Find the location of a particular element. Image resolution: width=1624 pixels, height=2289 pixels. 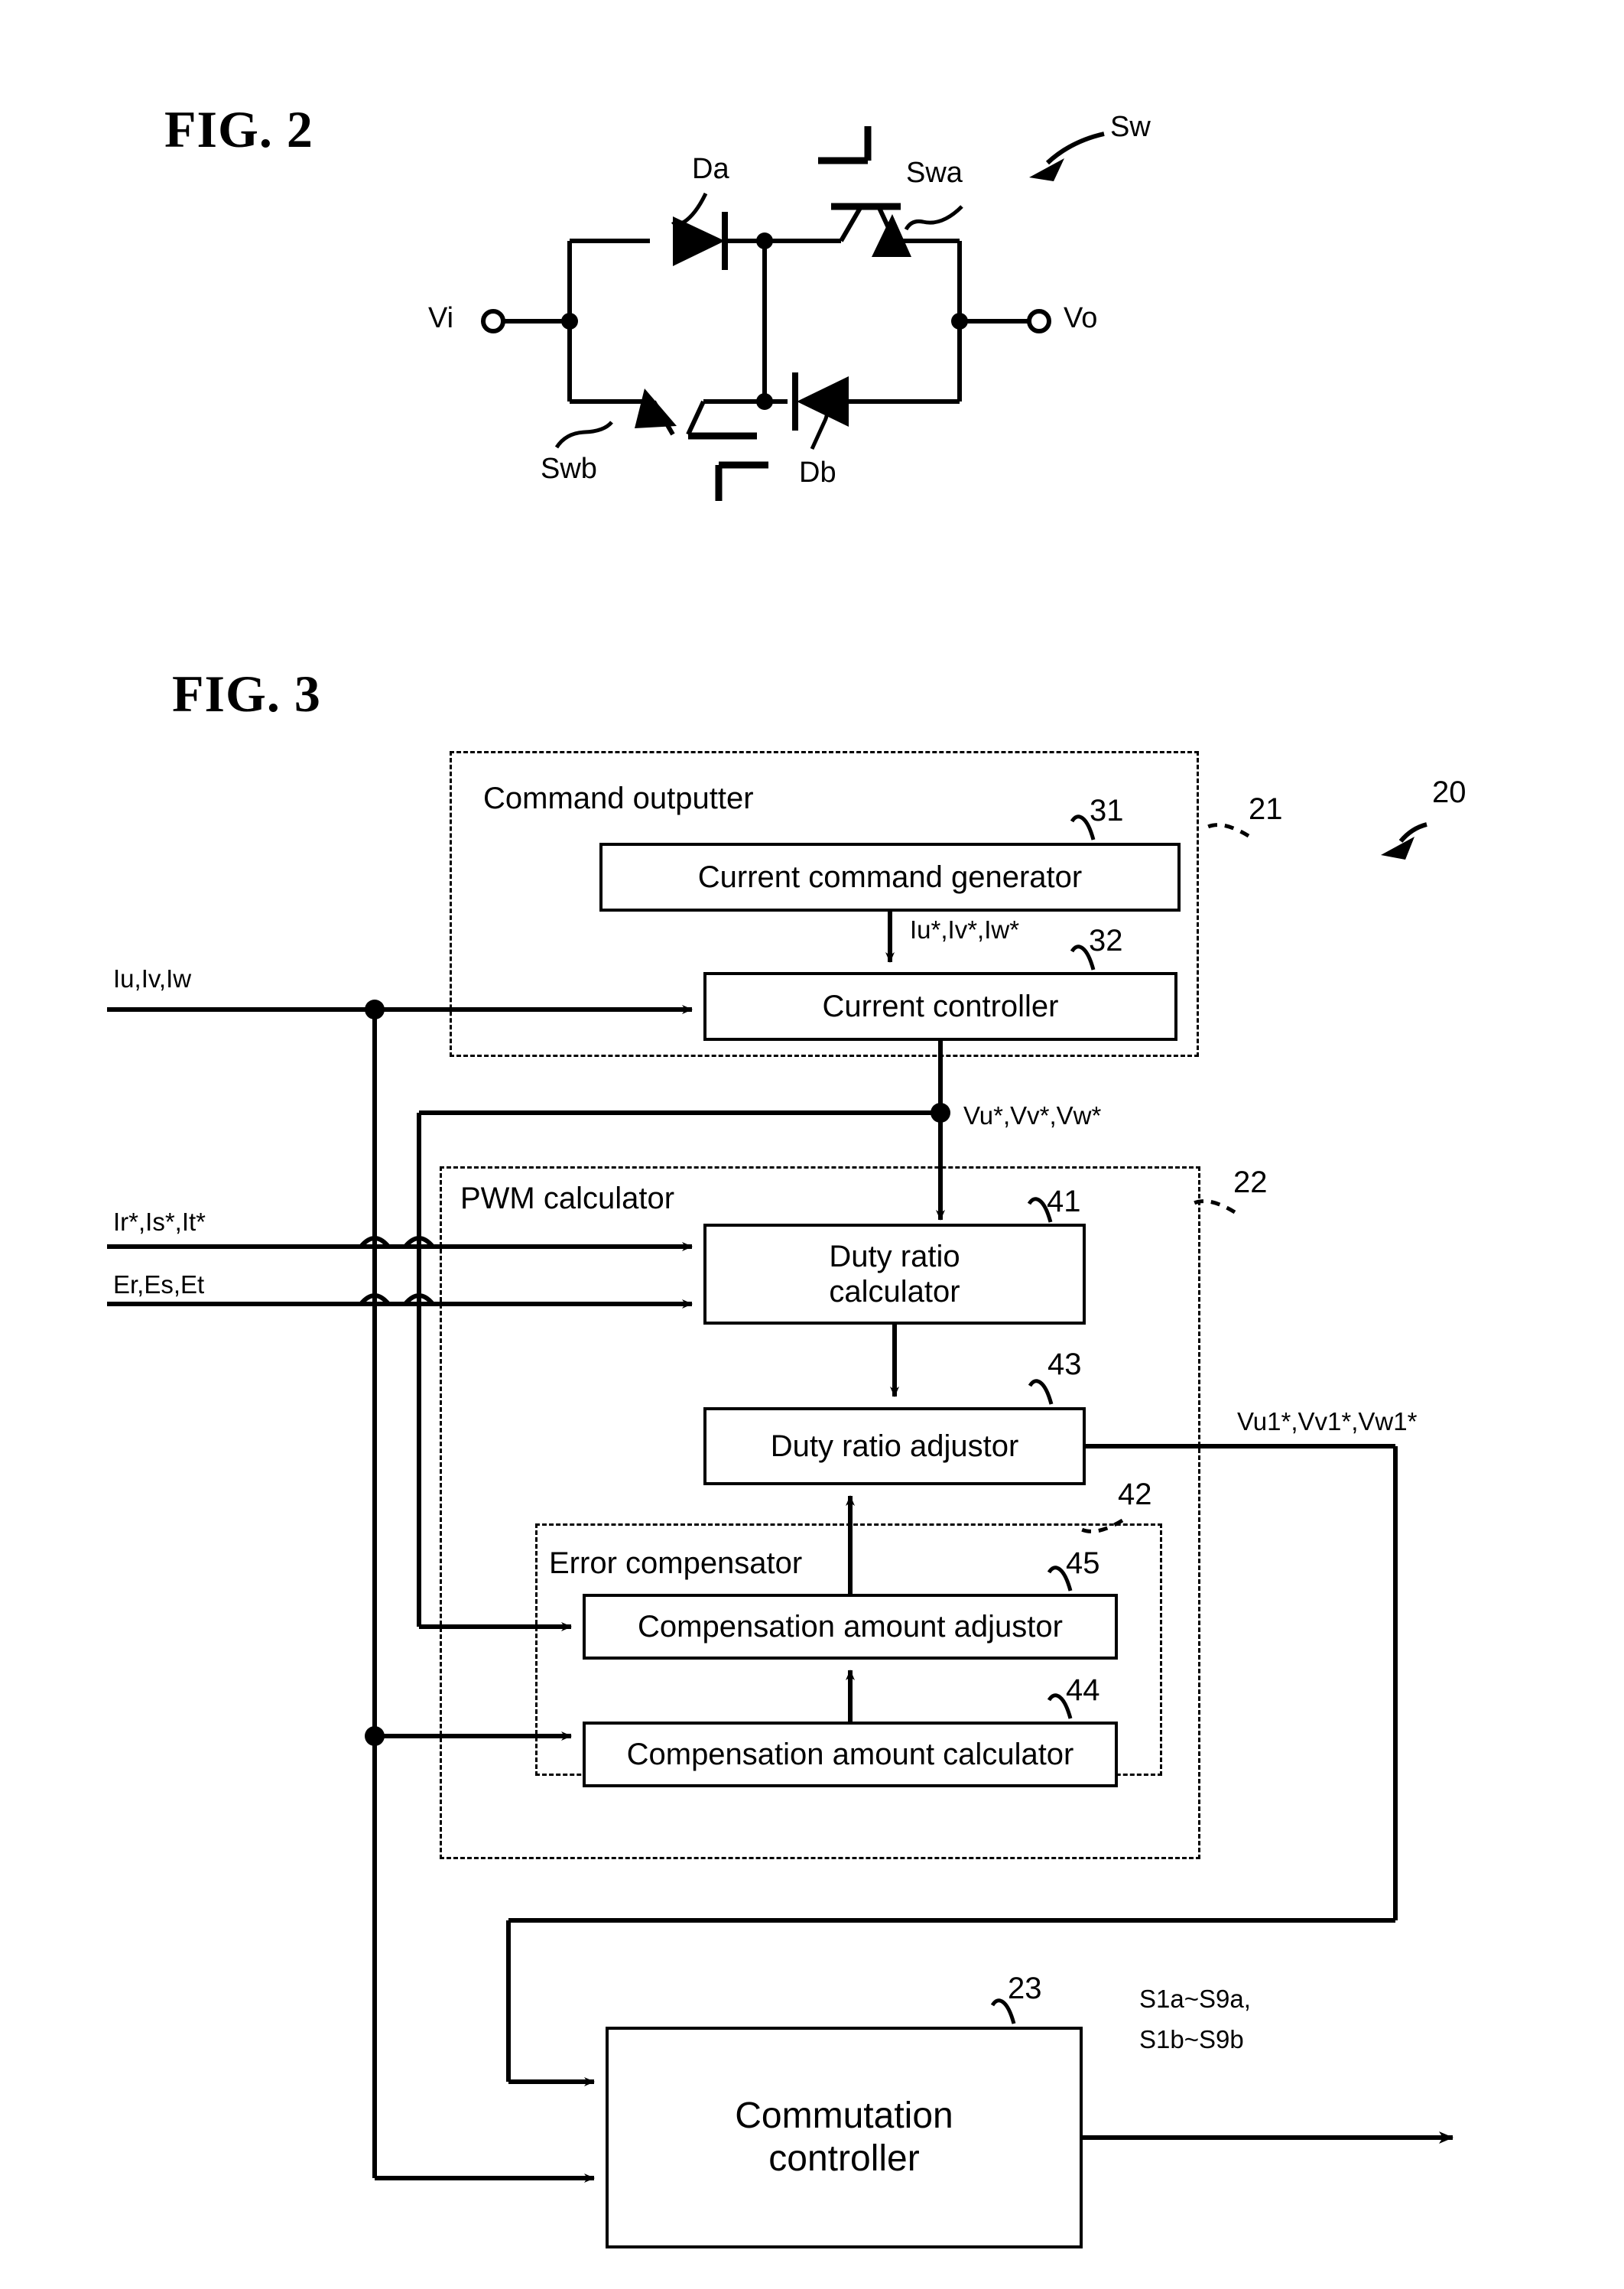

block-label-duty-ratio-calculator: Duty ratio calculator is located at coordinates (894, 1274).